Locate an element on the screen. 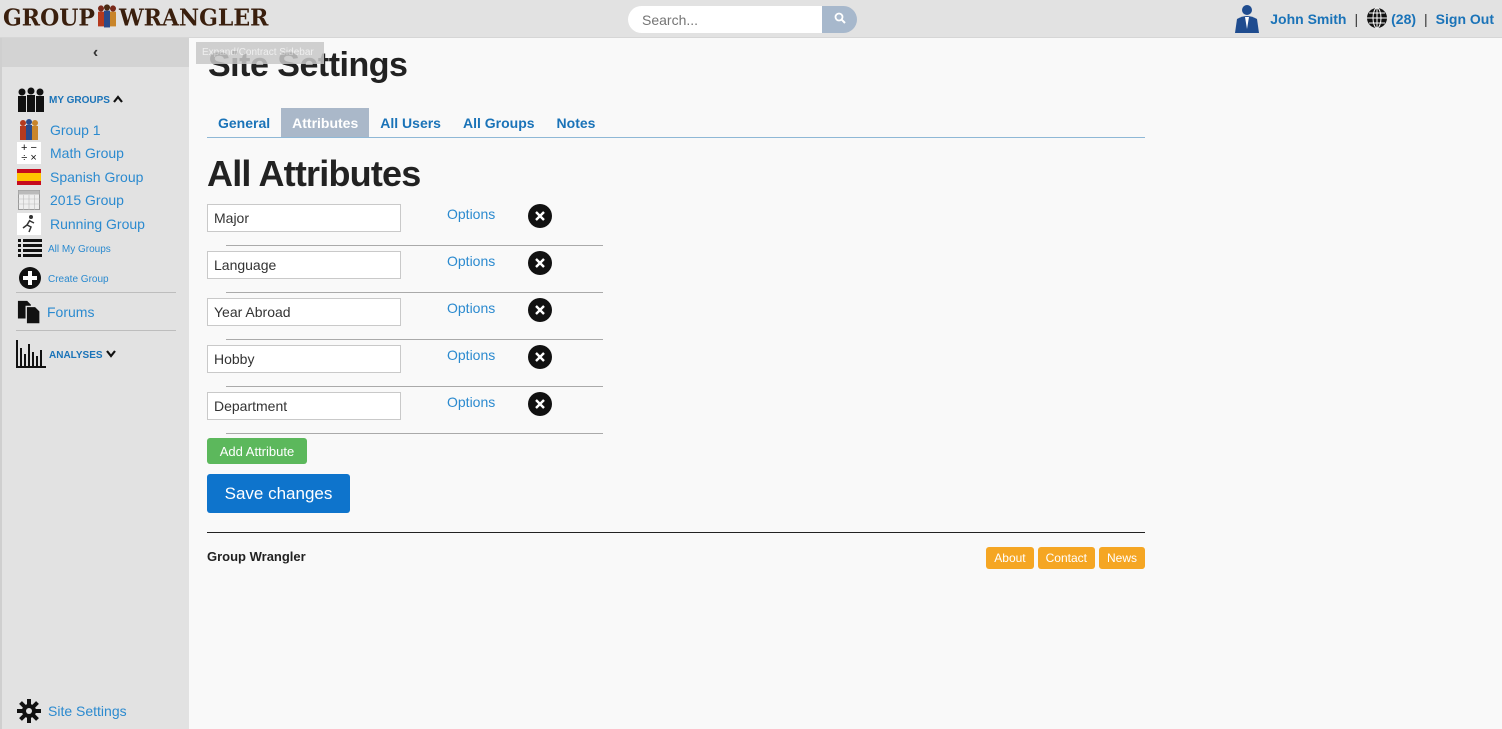 This screenshot has width=1502, height=729. search-button is located at coordinates (839, 19).